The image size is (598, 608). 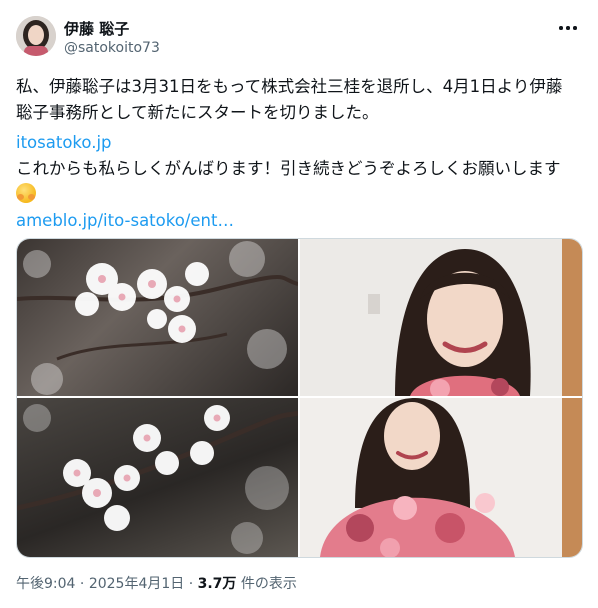 I want to click on tweet-text-line: 聡子事務所として新たにスタートを切りました。, so click(x=197, y=112).